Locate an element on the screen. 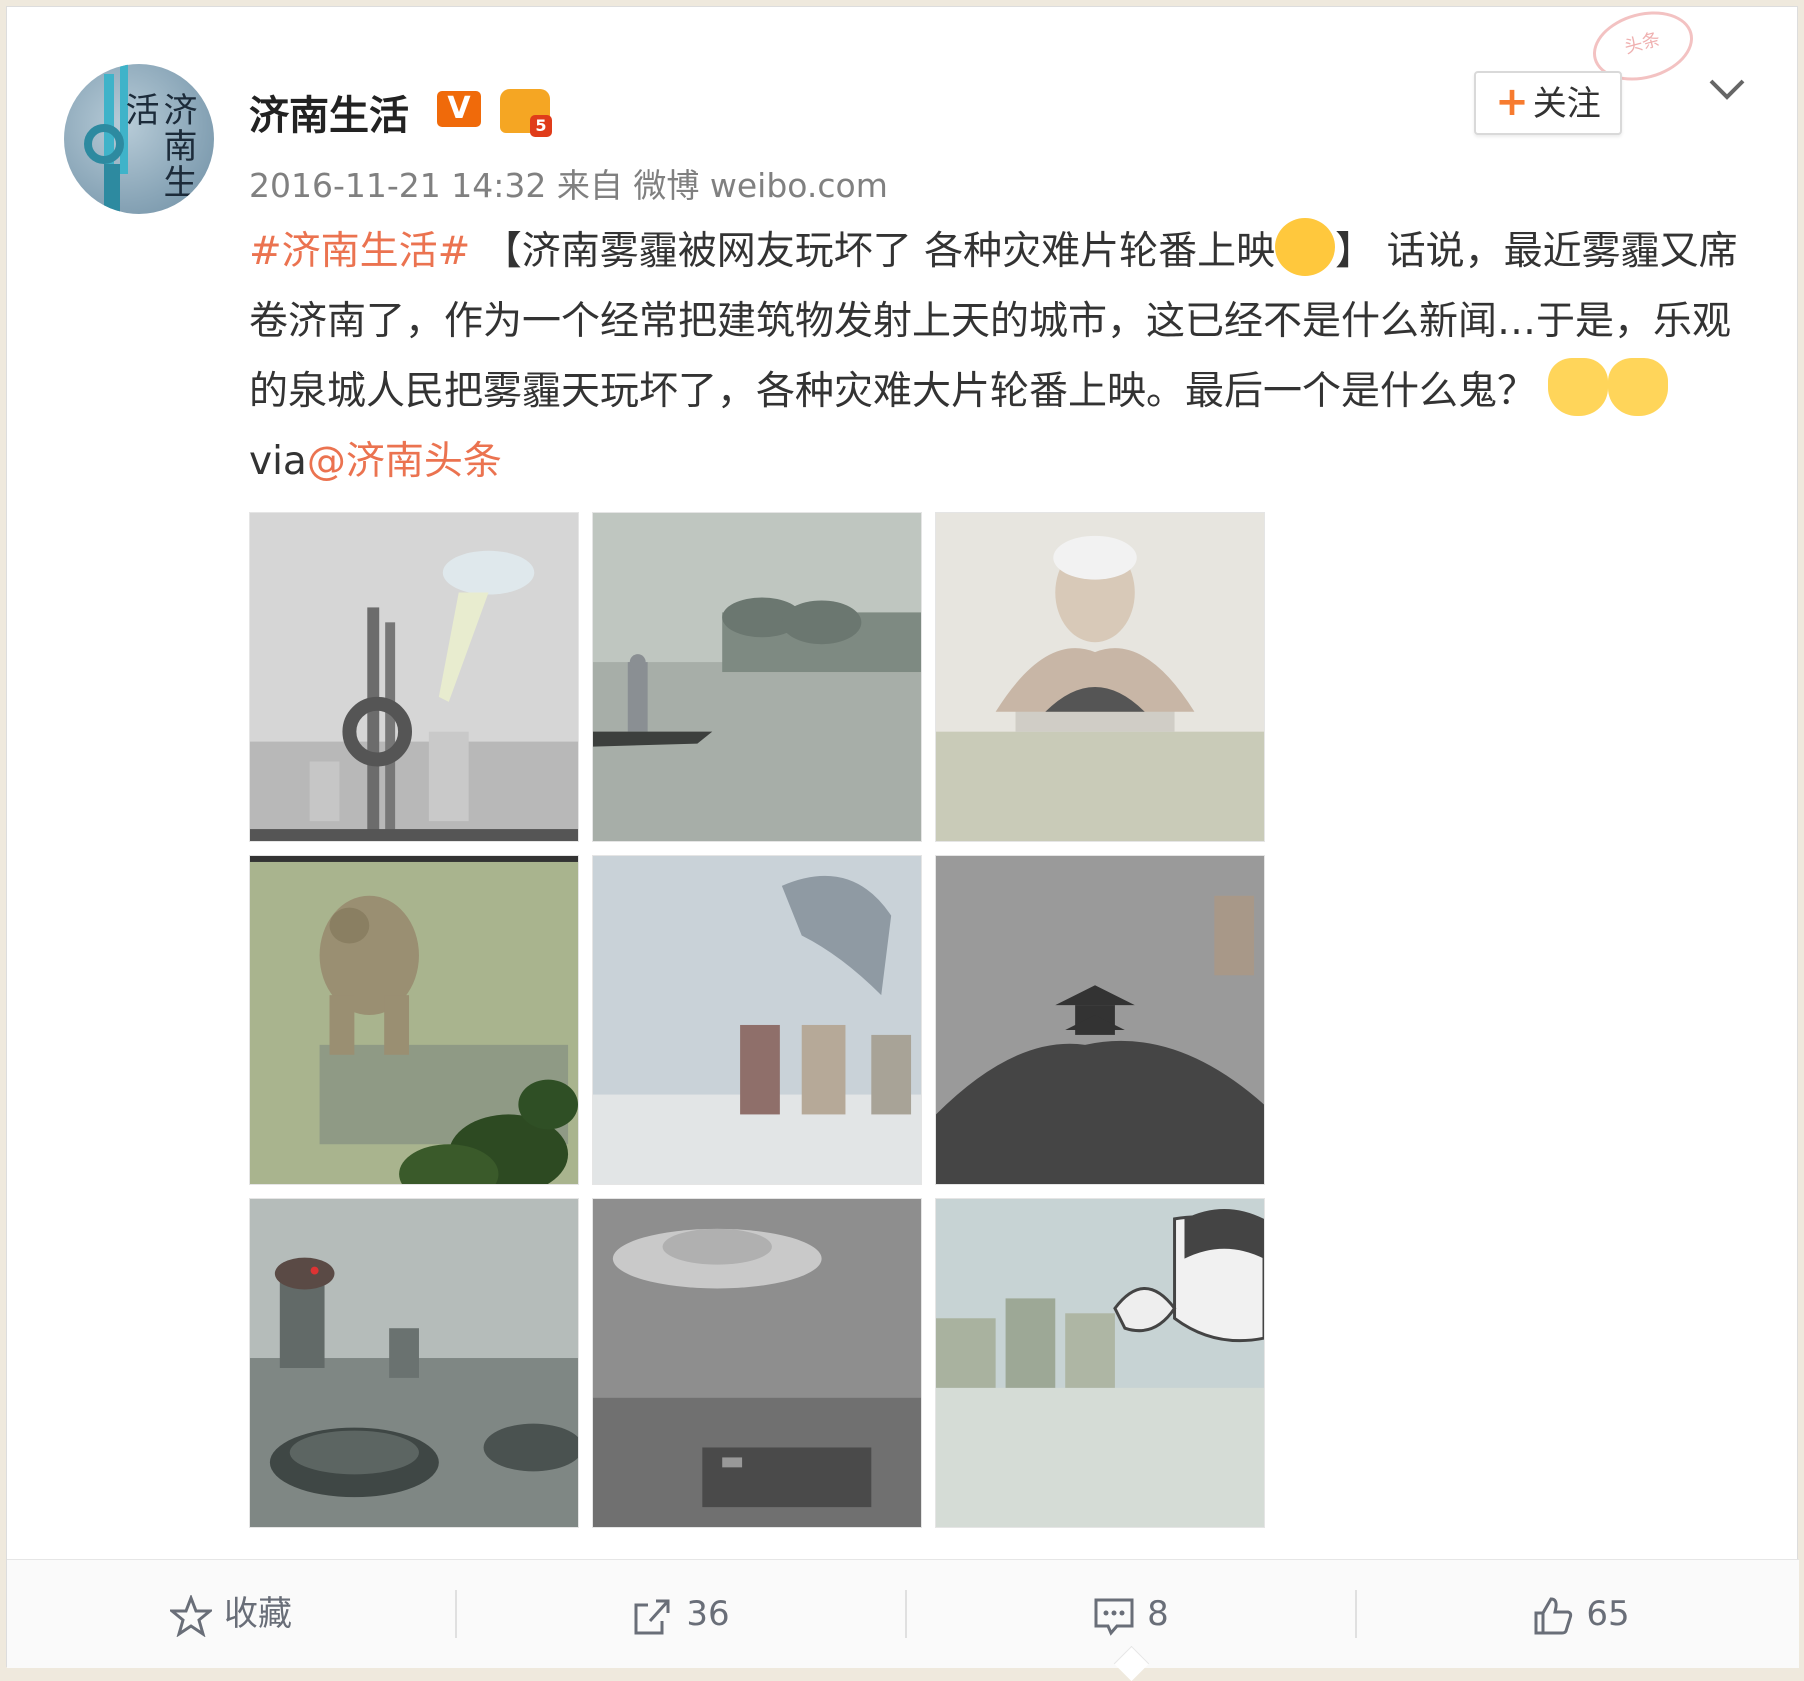  post-timestamp: 2016-11-21 14:32 is located at coordinates (397, 185).